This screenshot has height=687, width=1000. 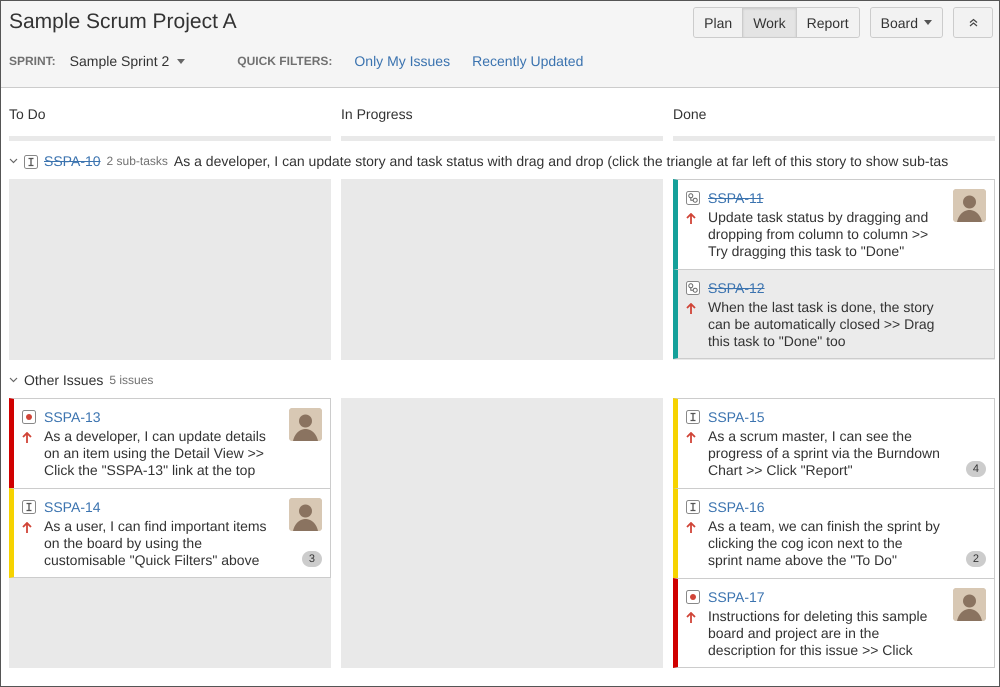 I want to click on quick-filters-label: QUICK FILTERS:, so click(x=284, y=61).